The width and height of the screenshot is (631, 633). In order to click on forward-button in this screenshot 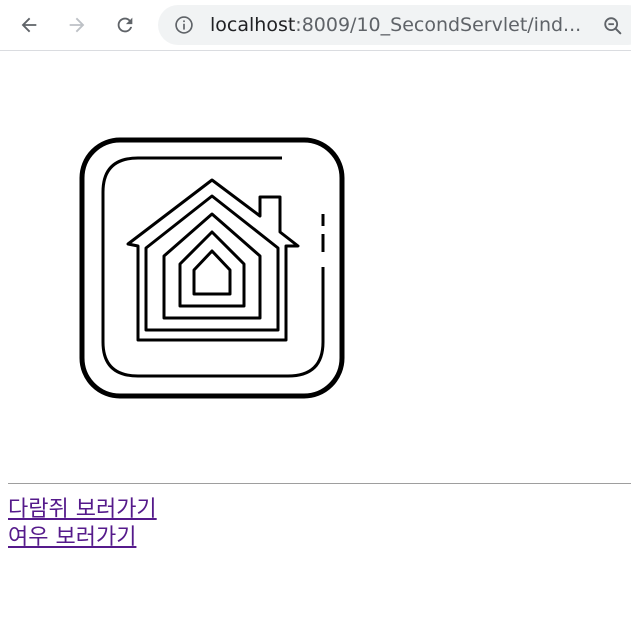, I will do `click(77, 25)`.